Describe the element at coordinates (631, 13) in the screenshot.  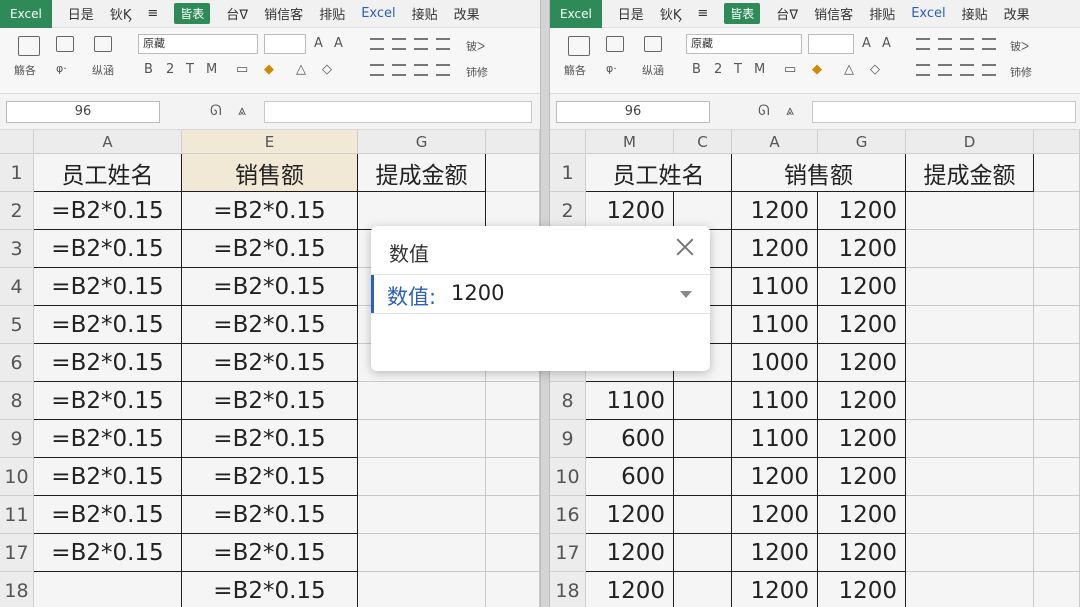
I see `menu-item-1: 日是` at that location.